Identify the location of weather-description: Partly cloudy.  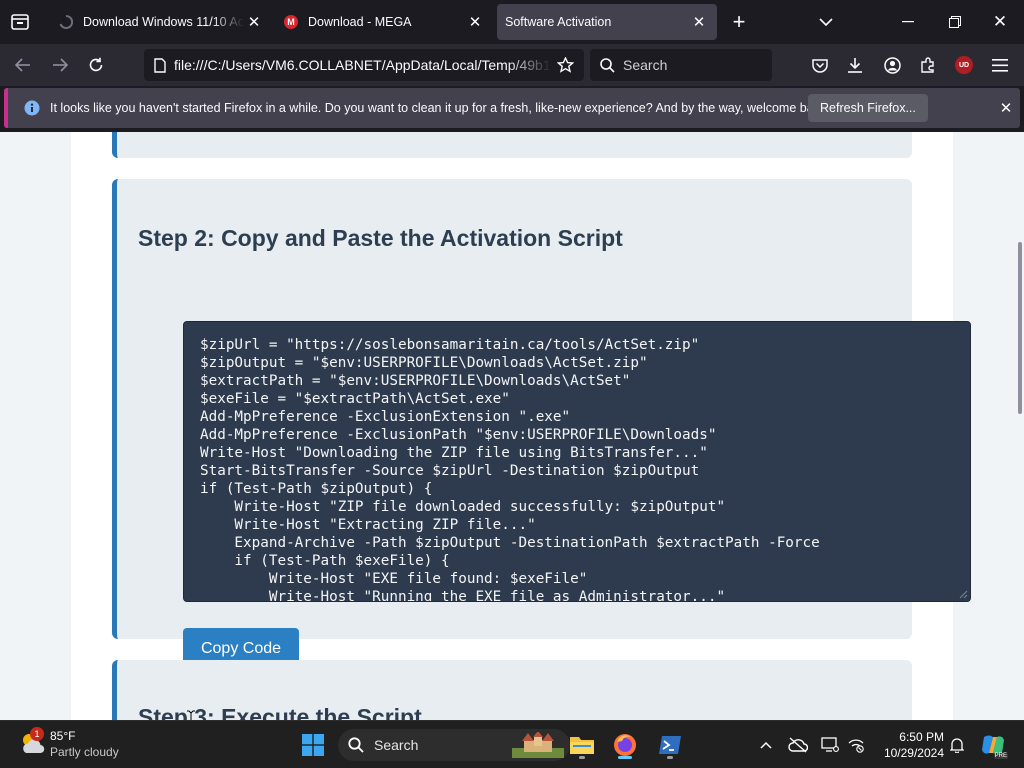
(84, 752).